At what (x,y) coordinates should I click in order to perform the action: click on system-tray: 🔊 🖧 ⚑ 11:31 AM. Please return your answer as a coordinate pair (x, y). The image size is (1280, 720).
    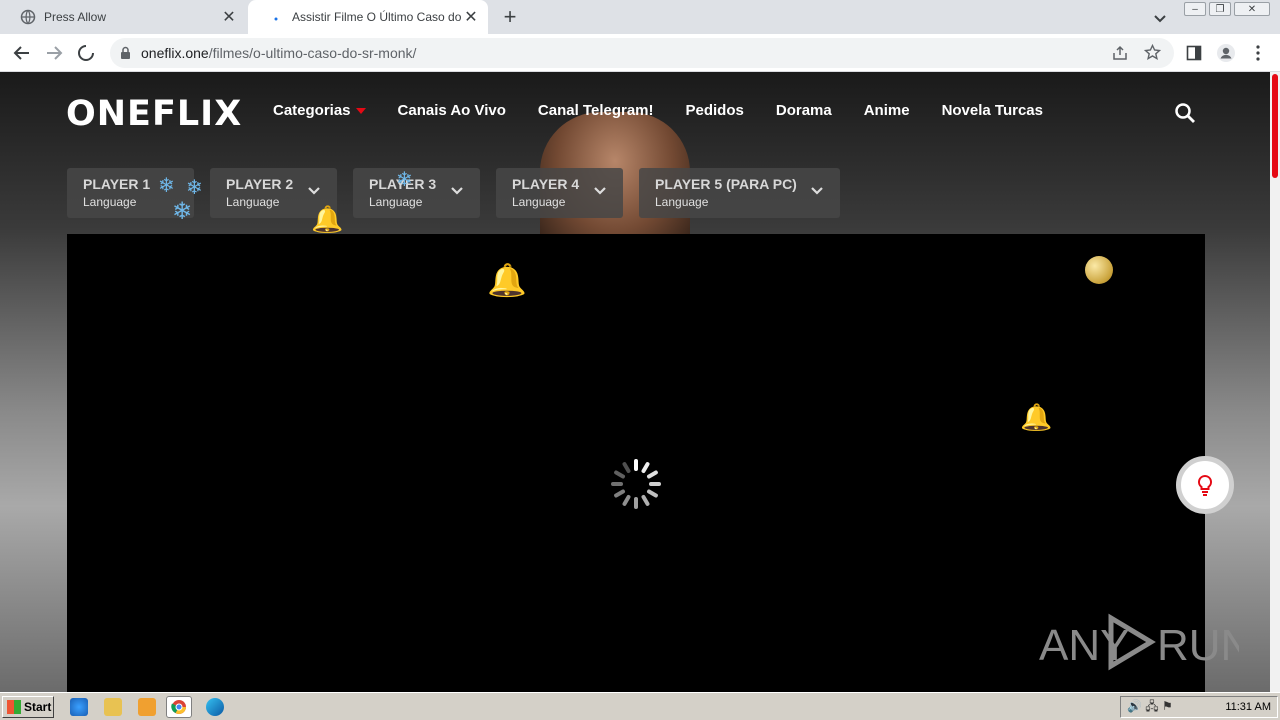
    Looking at the image, I should click on (1199, 707).